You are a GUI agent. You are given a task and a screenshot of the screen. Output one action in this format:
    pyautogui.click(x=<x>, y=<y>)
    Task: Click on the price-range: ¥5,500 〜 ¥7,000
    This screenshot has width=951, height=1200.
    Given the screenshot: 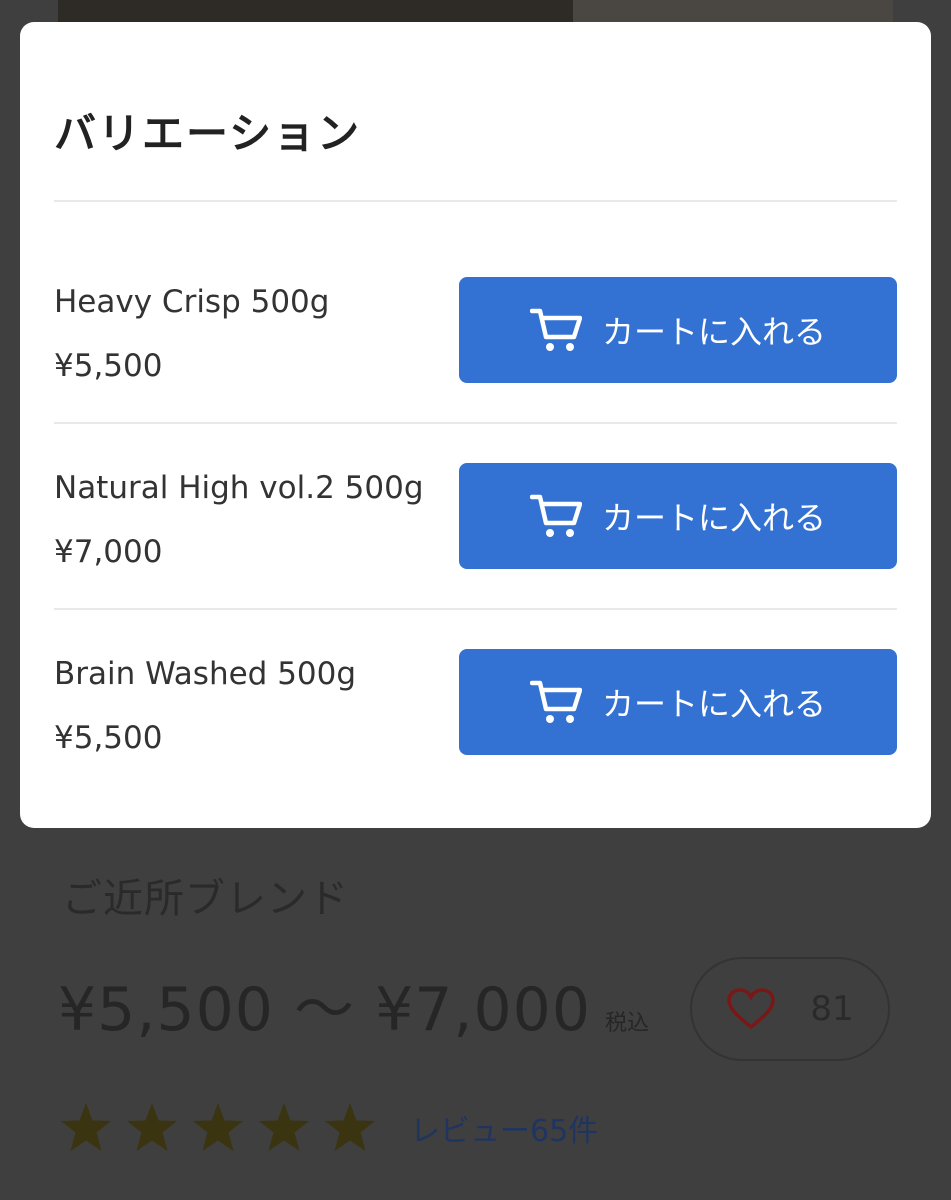 What is the action you would take?
    pyautogui.click(x=325, y=1010)
    